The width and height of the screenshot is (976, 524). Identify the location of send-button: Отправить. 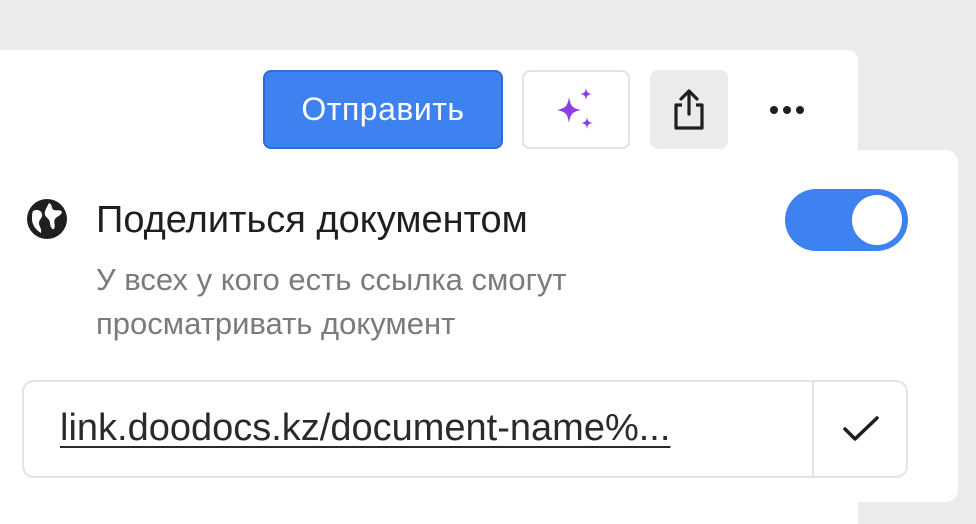
(383, 109).